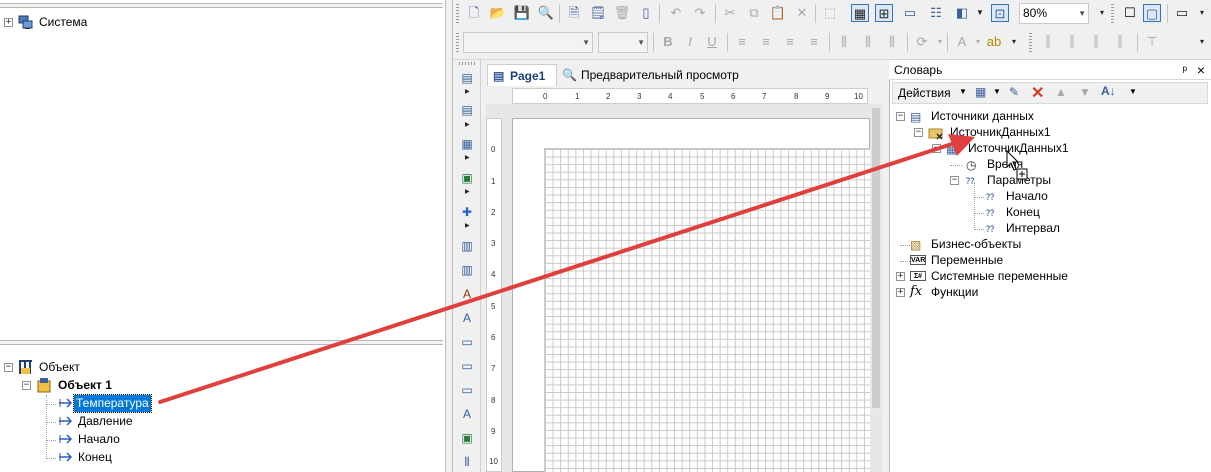 The height and width of the screenshot is (472, 1211). I want to click on dict-item-variables: VAR Переменные, so click(1046, 260).